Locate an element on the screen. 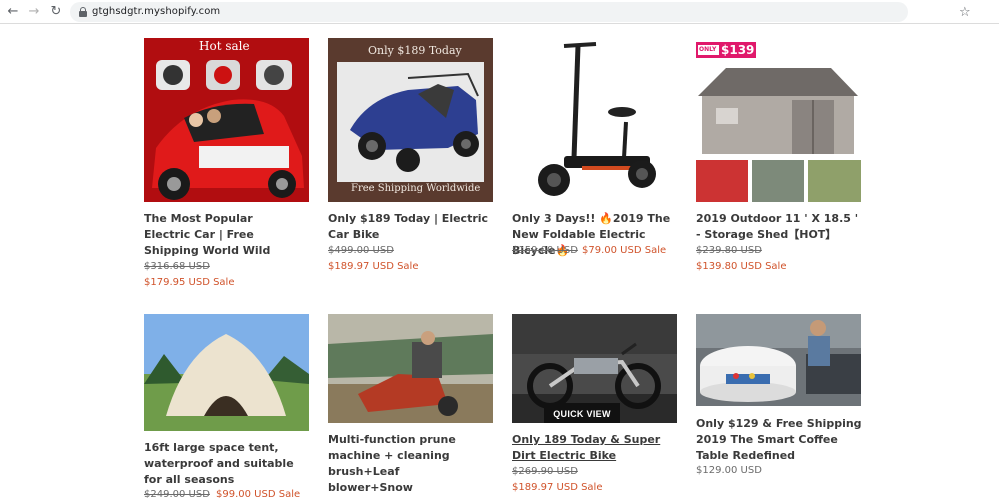 This screenshot has height=498, width=999. car-bike-image is located at coordinates (410, 120).